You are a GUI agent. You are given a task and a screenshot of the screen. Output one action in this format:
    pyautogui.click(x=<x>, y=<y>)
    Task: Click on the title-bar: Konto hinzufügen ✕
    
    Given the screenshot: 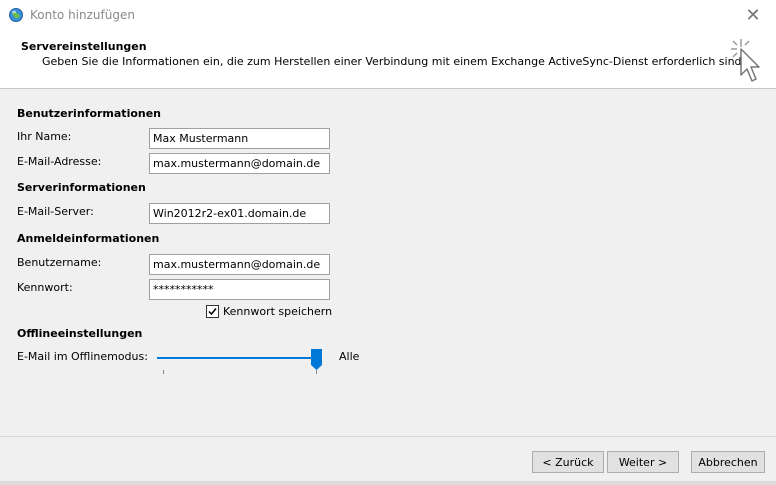 What is the action you would take?
    pyautogui.click(x=388, y=15)
    